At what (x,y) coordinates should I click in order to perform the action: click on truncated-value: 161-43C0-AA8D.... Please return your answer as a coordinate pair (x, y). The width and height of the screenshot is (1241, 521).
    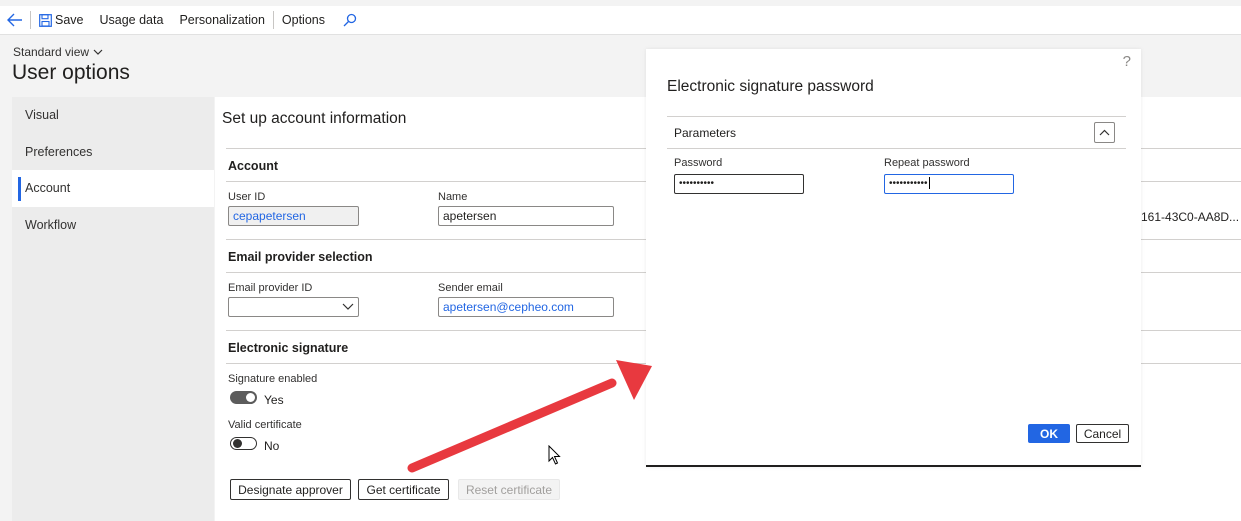
    Looking at the image, I should click on (1190, 217).